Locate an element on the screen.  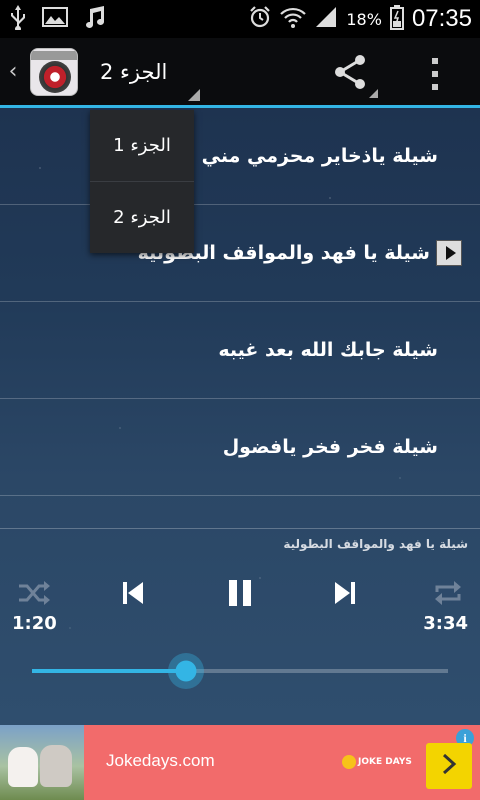
battery-icon is located at coordinates (396, 19).